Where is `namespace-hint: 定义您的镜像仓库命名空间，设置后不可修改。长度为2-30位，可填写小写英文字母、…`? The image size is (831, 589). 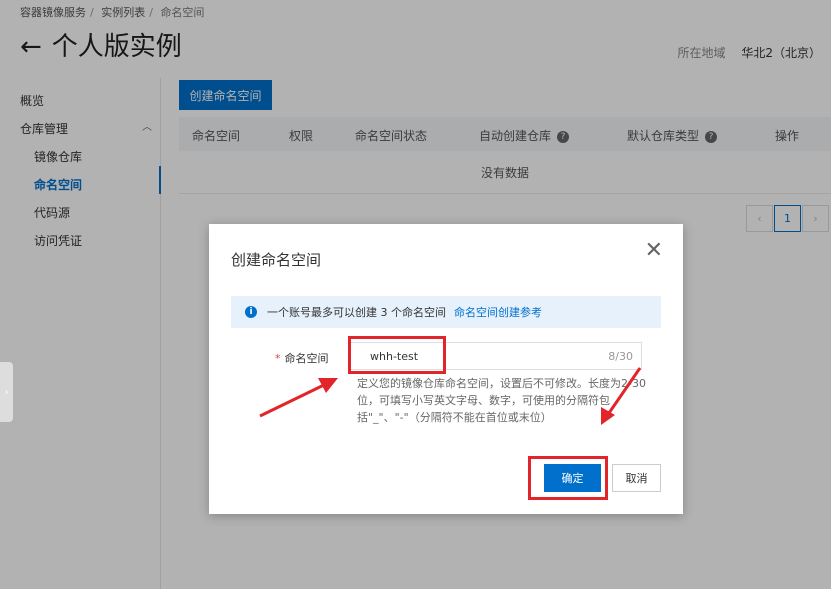
namespace-hint: 定义您的镜像仓库命名空间，设置后不可修改。长度为2-30位，可填写小写英文字母、… is located at coordinates (501, 400).